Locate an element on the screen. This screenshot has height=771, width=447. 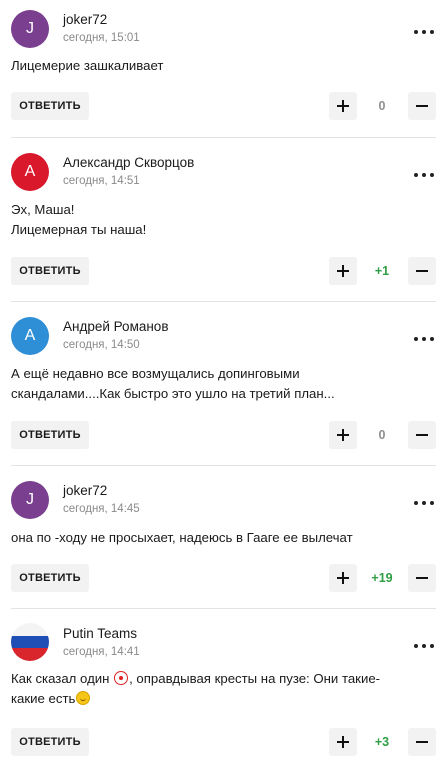
text-fragment: какие есть is located at coordinates (43, 698).